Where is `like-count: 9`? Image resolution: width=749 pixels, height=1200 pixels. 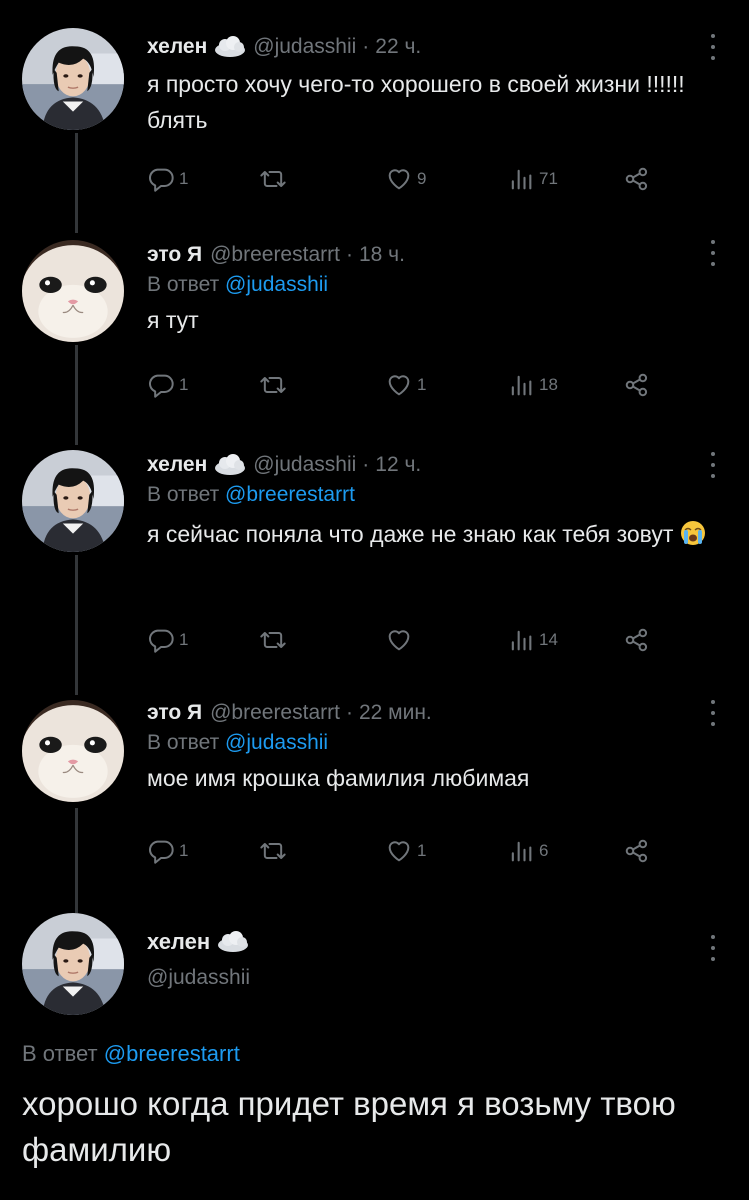
like-count: 9 is located at coordinates (422, 178).